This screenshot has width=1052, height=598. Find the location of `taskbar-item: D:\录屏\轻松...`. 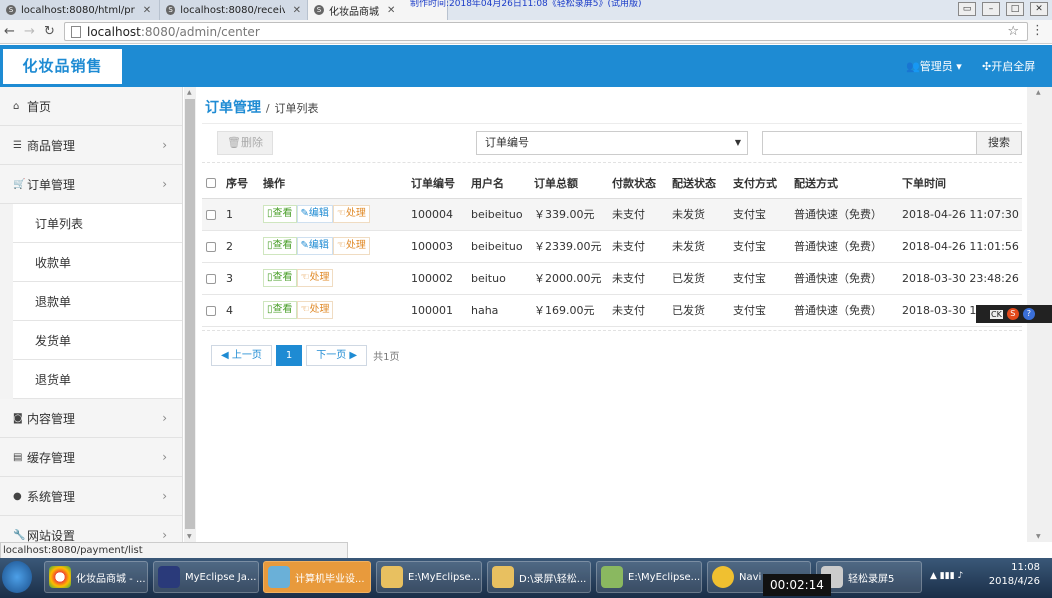

taskbar-item: D:\录屏\轻松... is located at coordinates (539, 577).